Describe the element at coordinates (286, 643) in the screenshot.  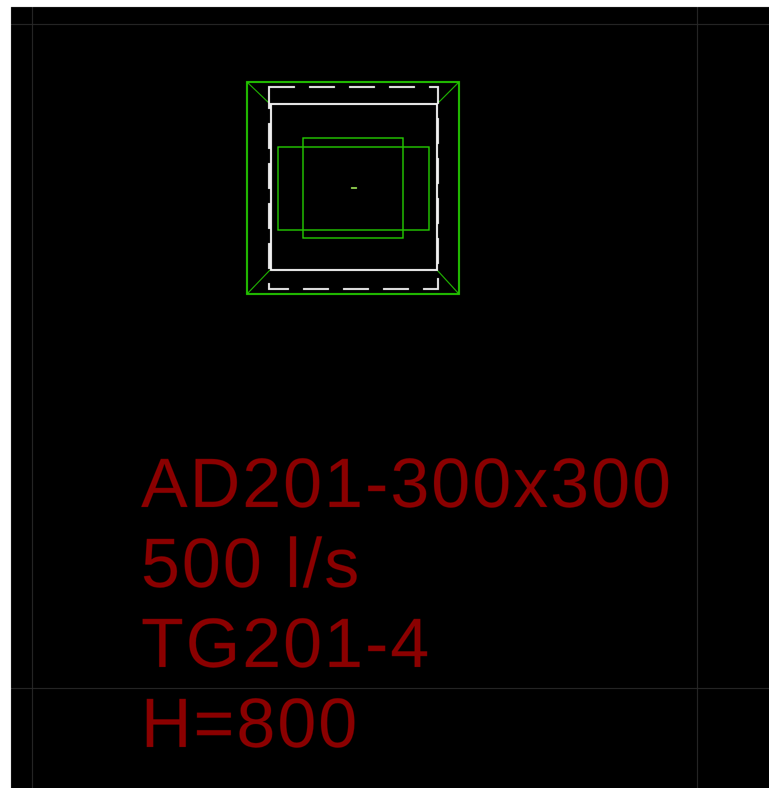
I see `drawing-label: TG201-4` at that location.